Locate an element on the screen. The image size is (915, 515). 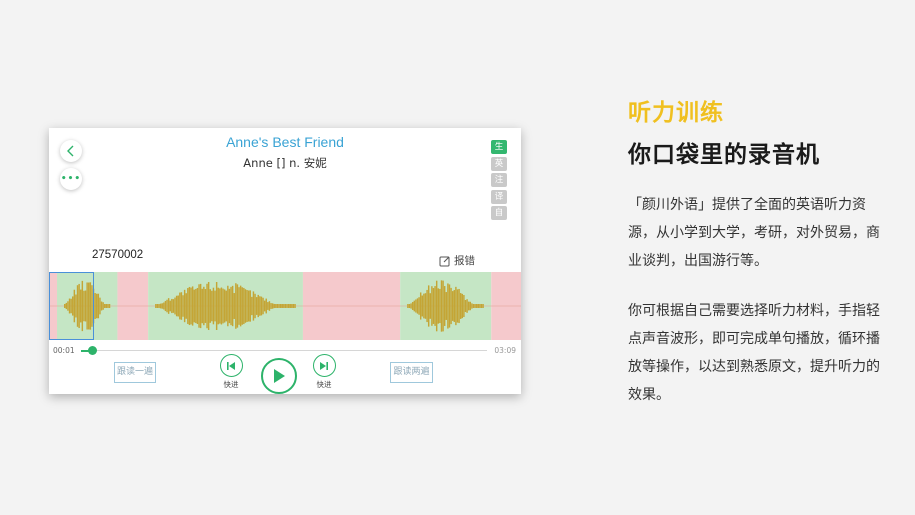
play-icon is located at coordinates (279, 376).